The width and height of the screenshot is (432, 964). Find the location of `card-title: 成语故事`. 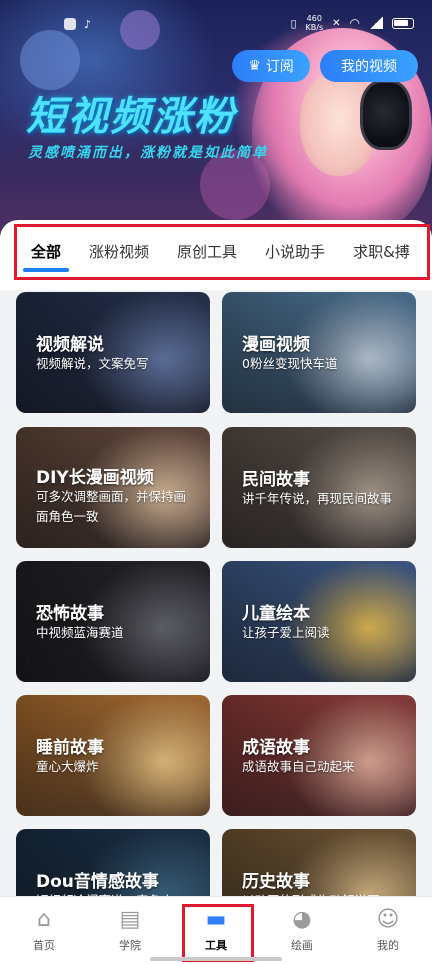

card-title: 成语故事 is located at coordinates (276, 748).